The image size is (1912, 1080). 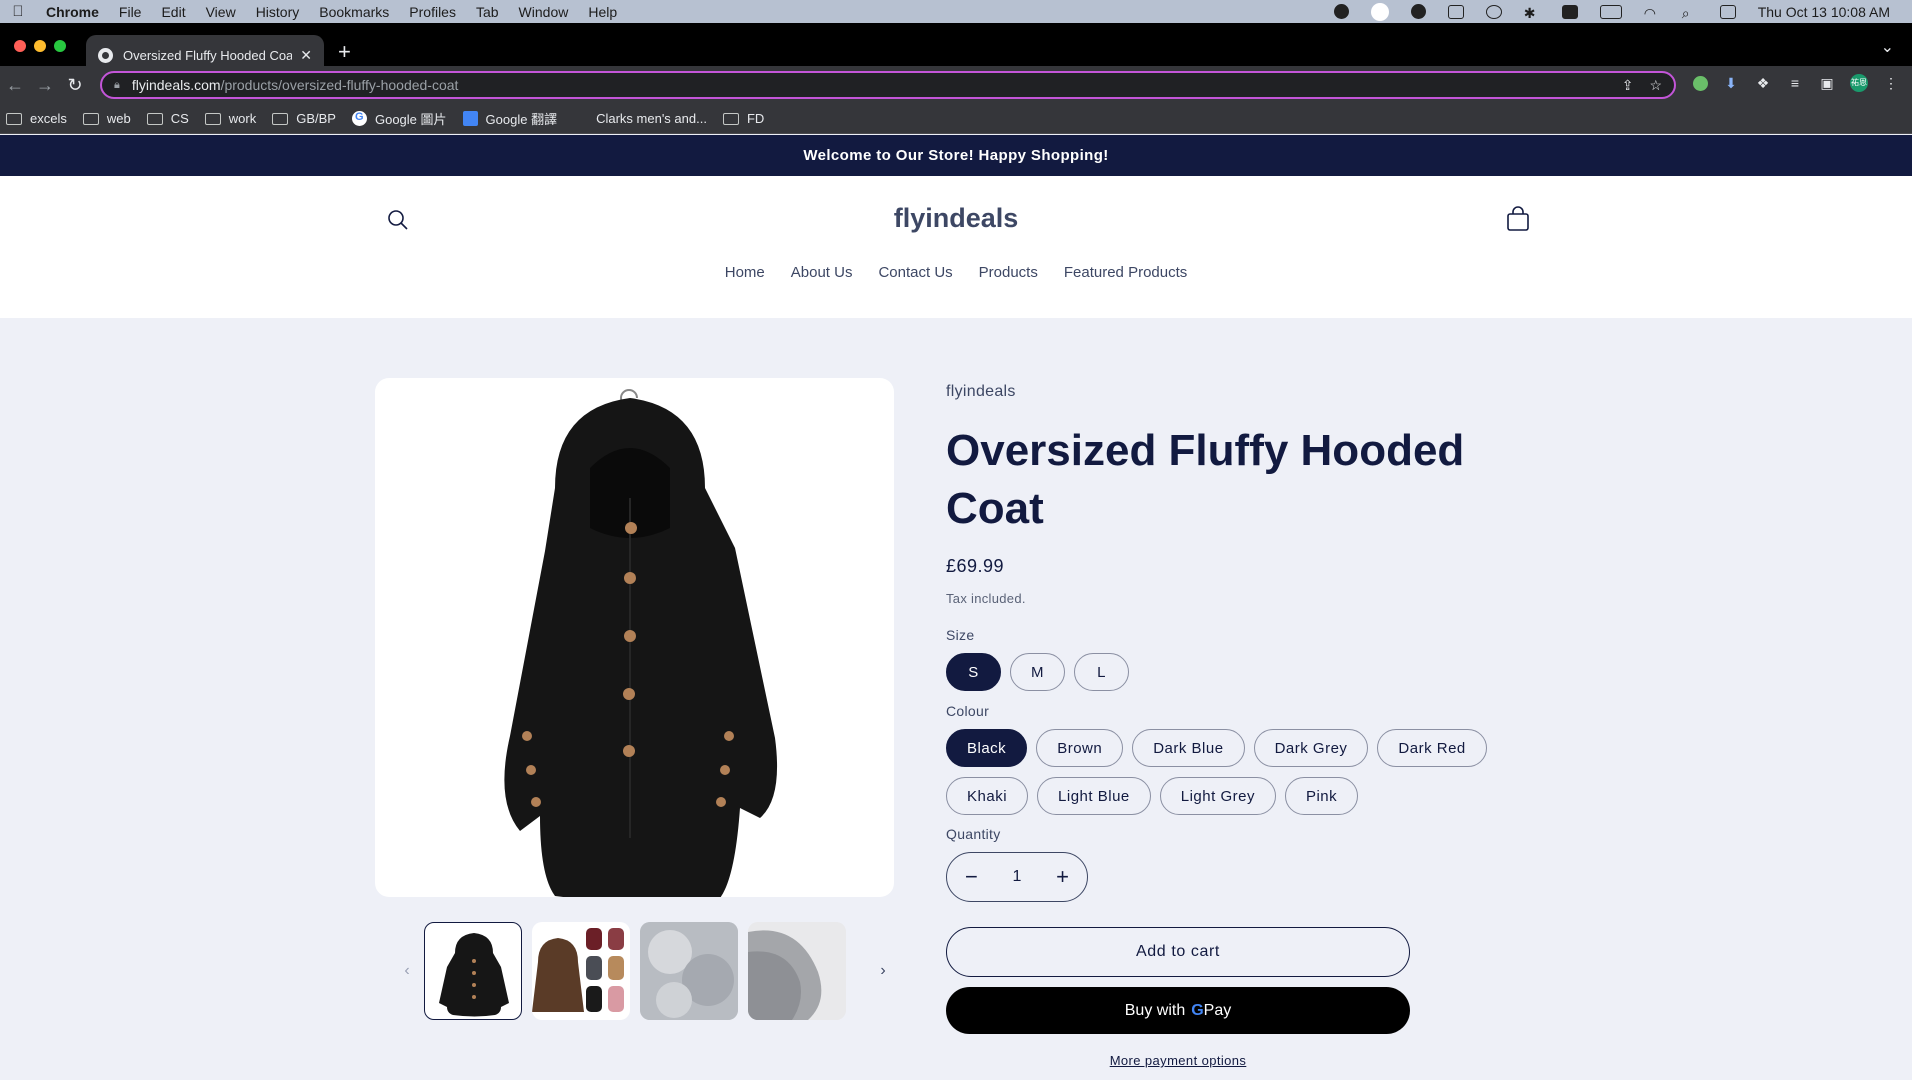 What do you see at coordinates (176, 85) in the screenshot?
I see `url-host: flyindeals.com` at bounding box center [176, 85].